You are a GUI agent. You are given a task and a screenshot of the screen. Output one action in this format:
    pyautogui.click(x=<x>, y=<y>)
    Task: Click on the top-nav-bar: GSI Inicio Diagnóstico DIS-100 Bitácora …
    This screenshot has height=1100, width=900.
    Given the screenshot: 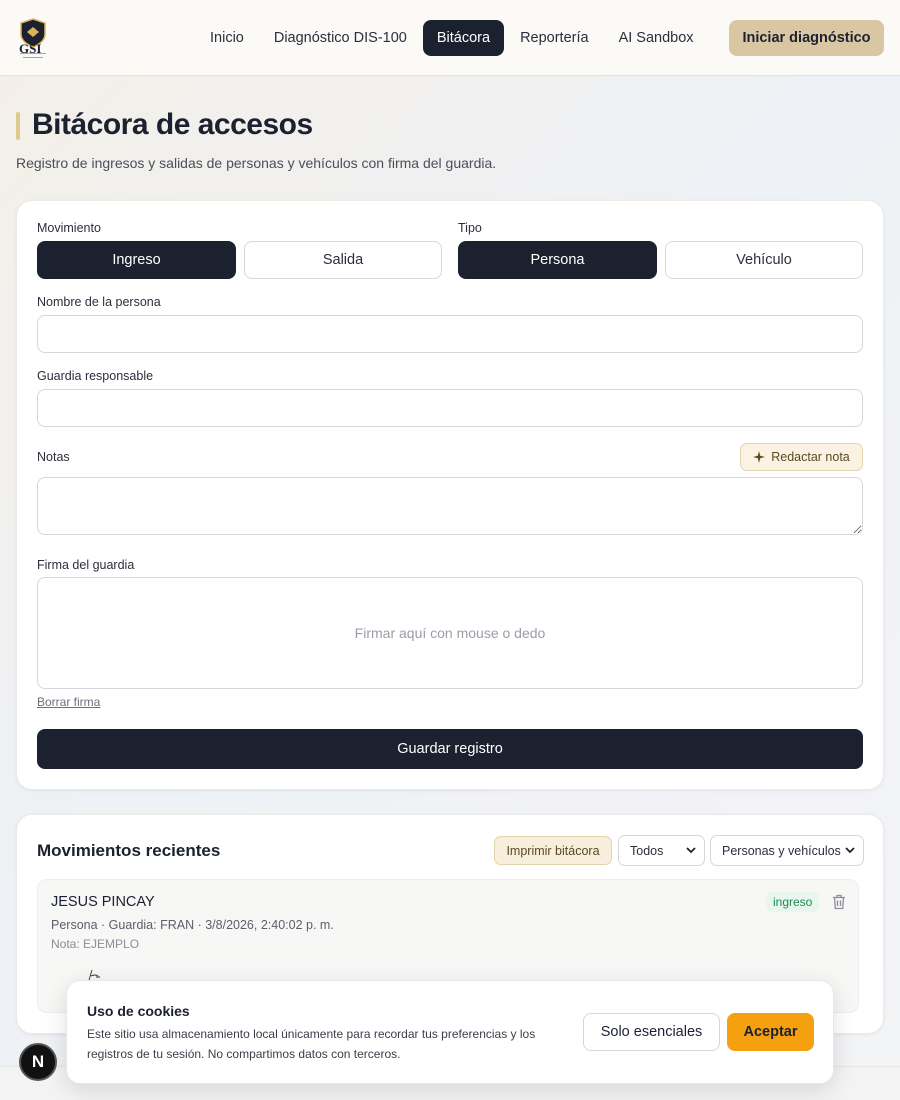 What is the action you would take?
    pyautogui.click(x=450, y=38)
    